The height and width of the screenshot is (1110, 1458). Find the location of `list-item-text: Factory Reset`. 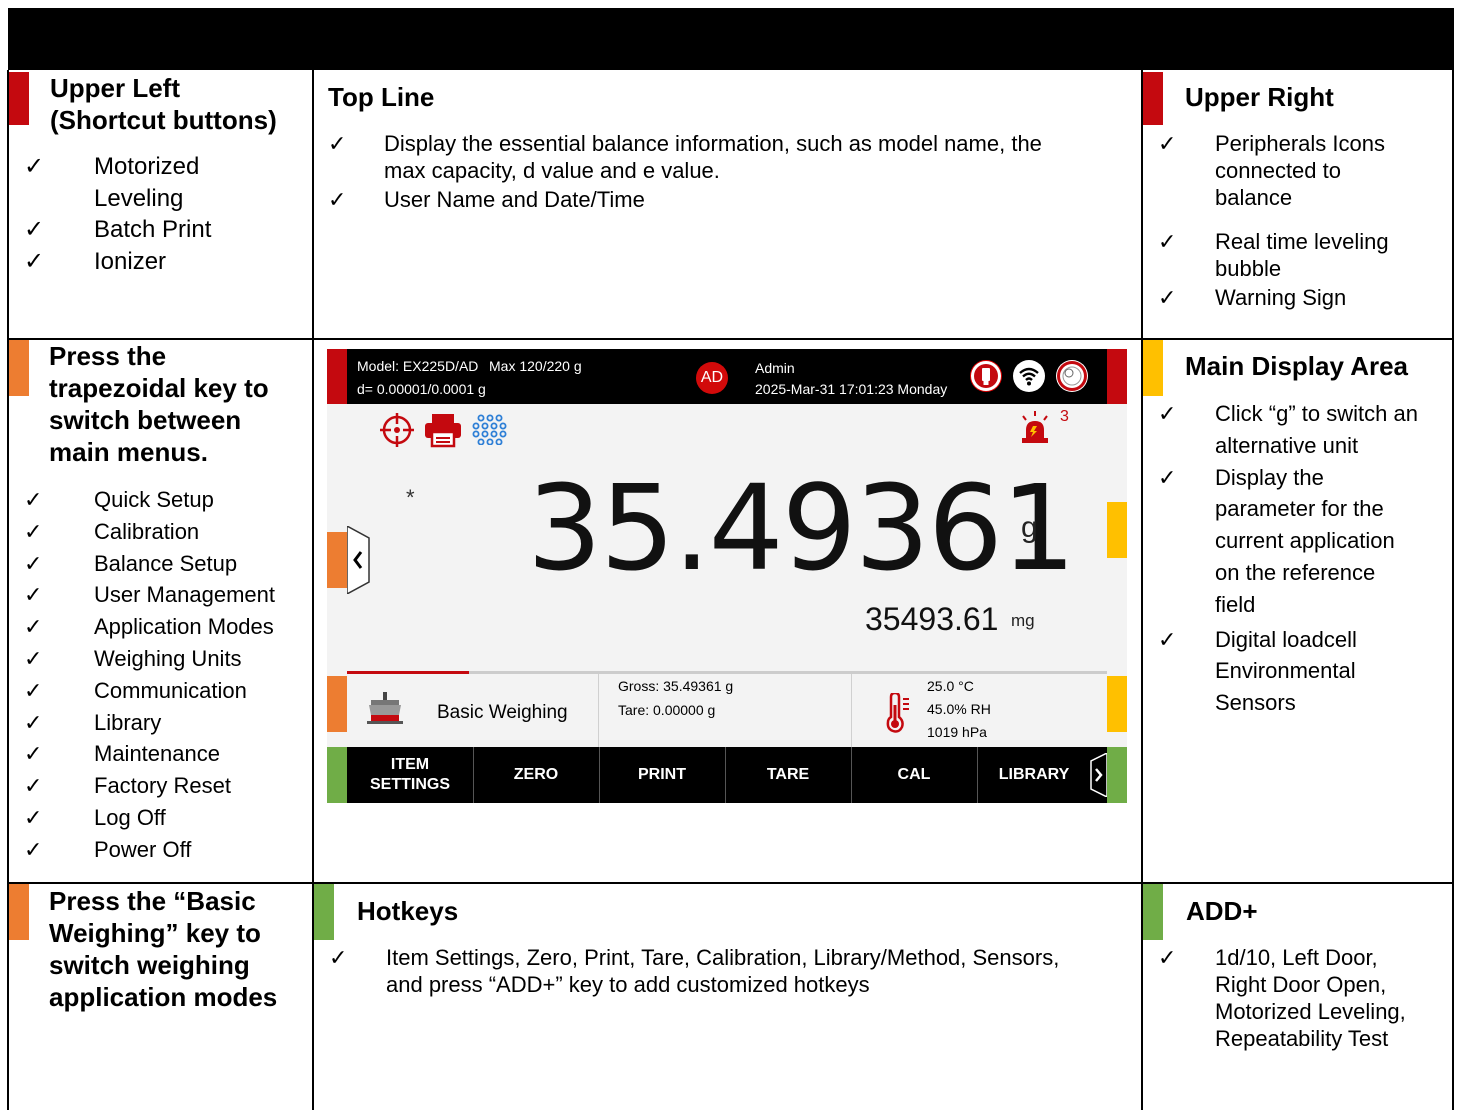

list-item-text: Factory Reset is located at coordinates (162, 786).